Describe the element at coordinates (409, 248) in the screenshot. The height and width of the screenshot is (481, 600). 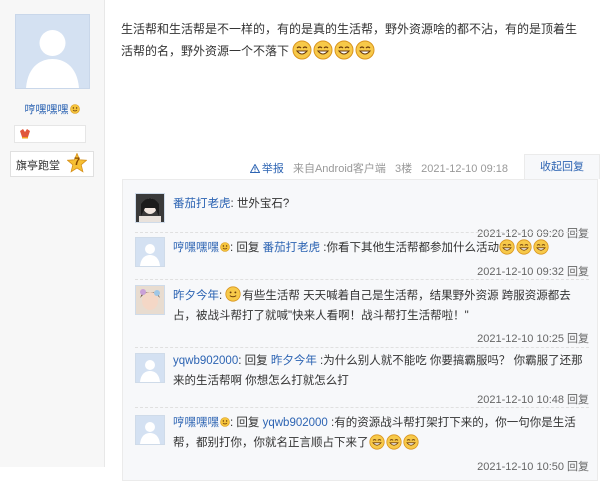
I see `reply-text: :你看下其他生活帮都参加什么活动` at that location.